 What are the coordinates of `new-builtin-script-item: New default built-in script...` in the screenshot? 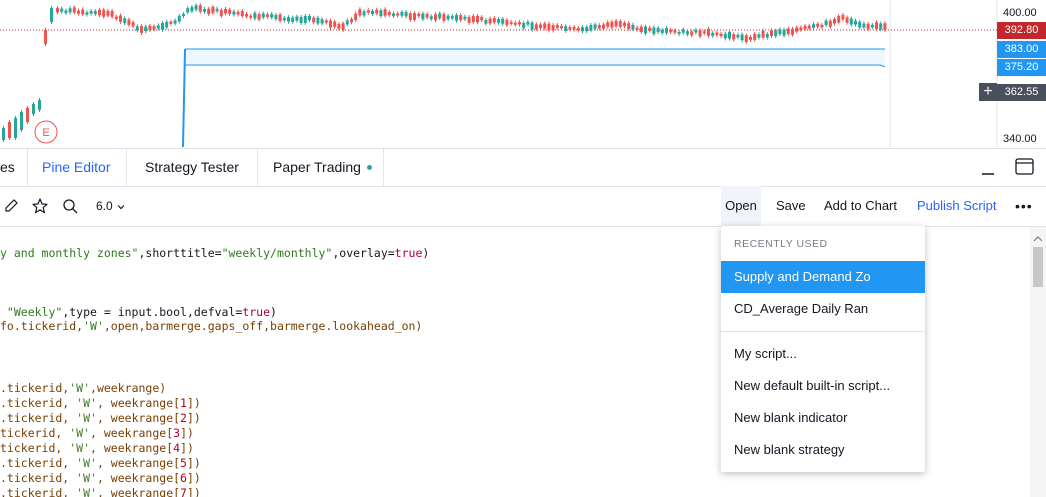 It's located at (823, 386).